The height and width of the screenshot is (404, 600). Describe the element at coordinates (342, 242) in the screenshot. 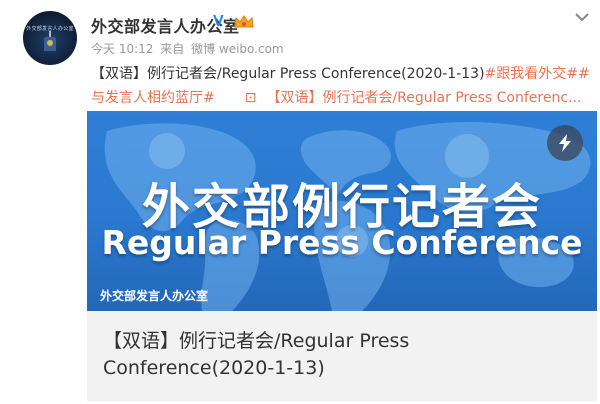

I see `banner-title-english: Regular Press Conference` at that location.